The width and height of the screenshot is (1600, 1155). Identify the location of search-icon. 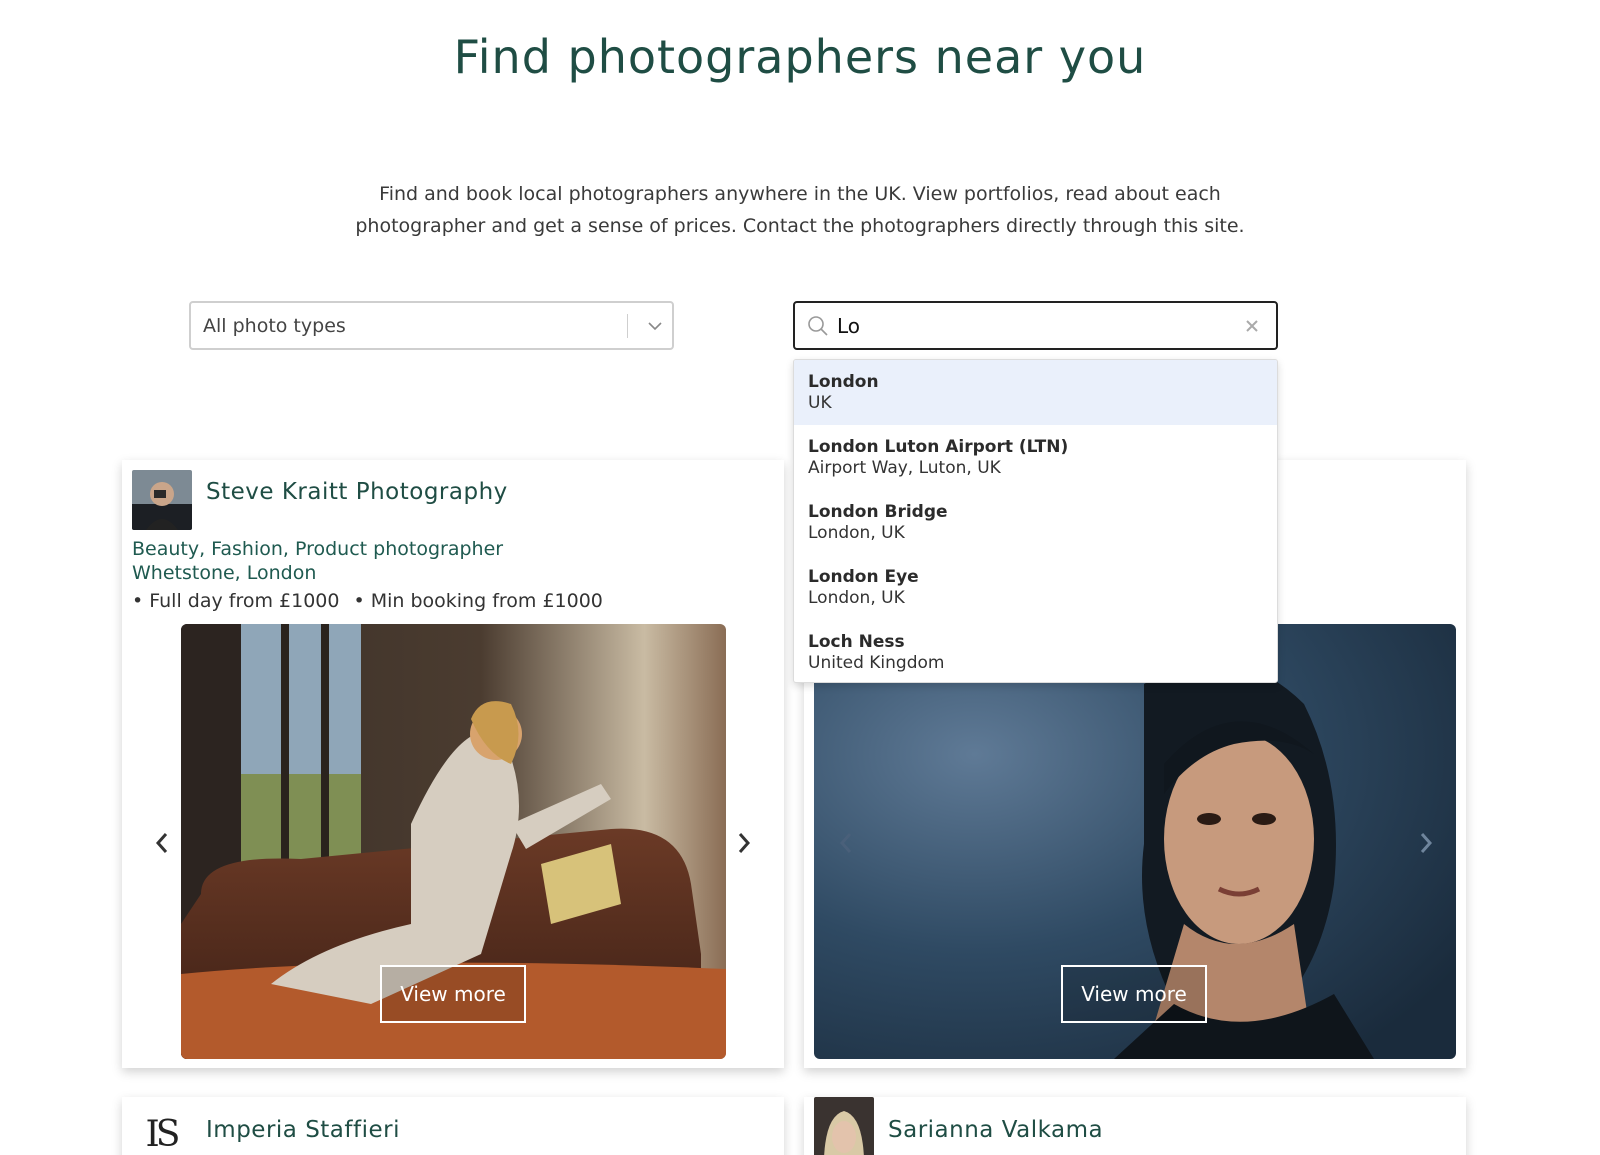
(818, 326).